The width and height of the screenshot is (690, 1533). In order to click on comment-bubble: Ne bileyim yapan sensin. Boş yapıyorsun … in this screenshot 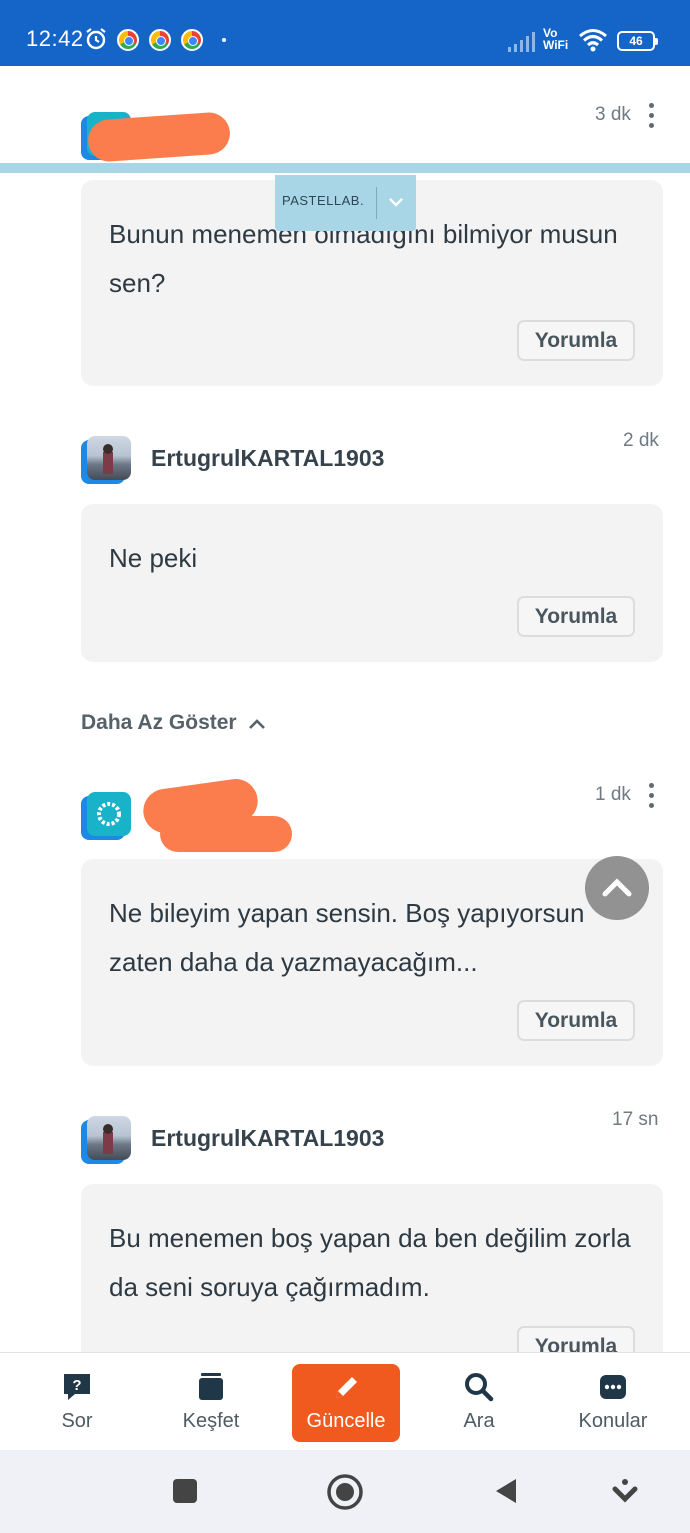, I will do `click(372, 962)`.